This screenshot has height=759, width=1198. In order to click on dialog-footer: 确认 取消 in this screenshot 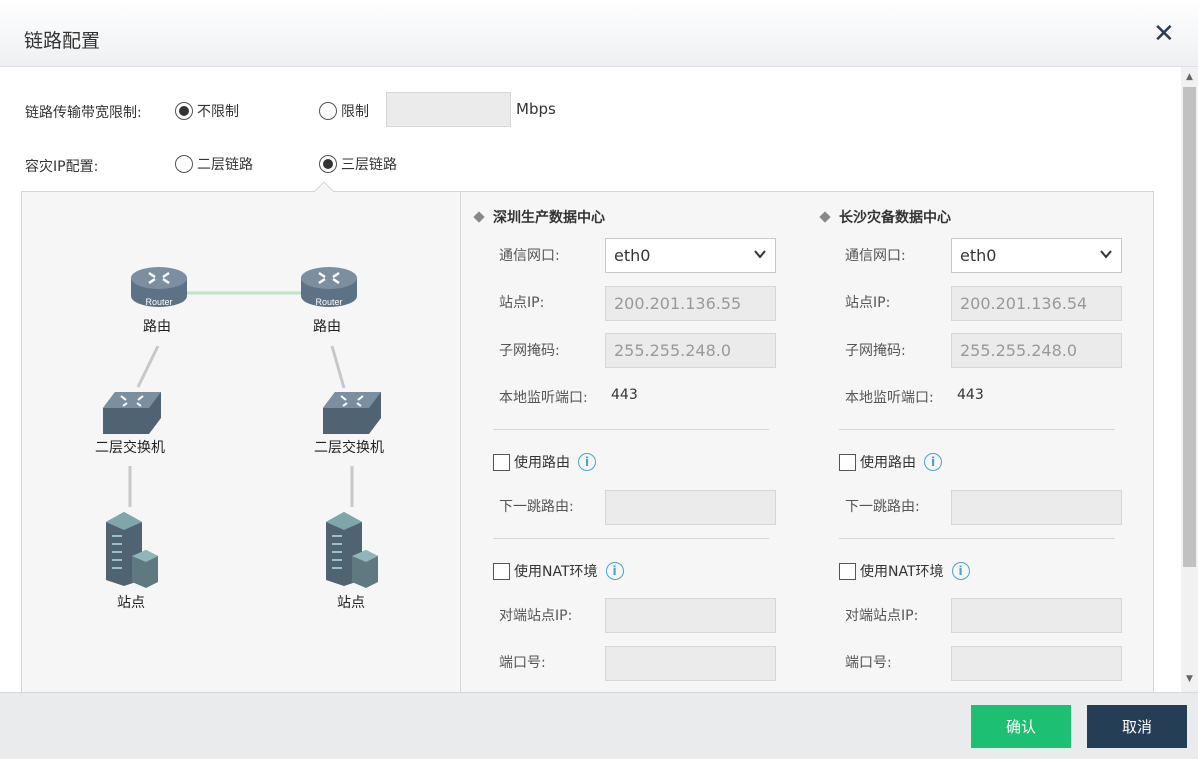, I will do `click(599, 725)`.